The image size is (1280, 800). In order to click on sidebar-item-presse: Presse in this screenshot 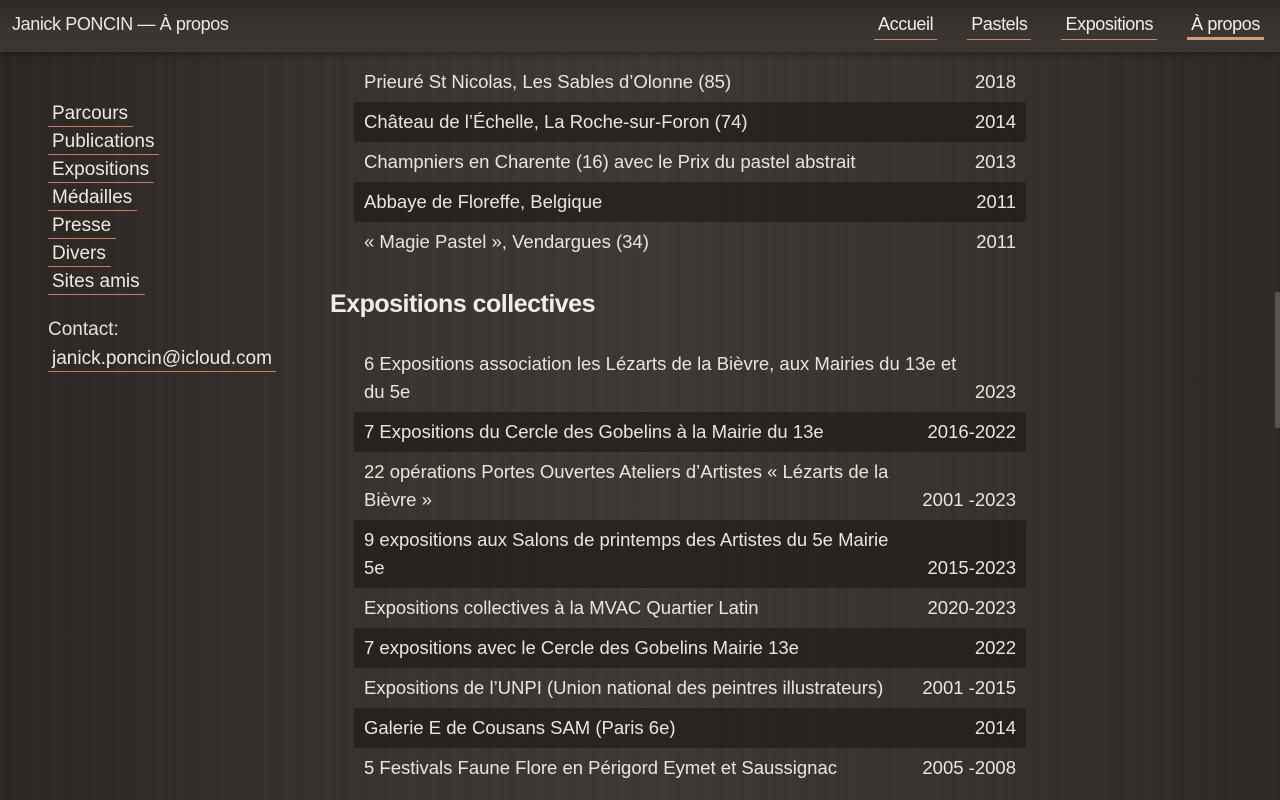, I will do `click(82, 225)`.